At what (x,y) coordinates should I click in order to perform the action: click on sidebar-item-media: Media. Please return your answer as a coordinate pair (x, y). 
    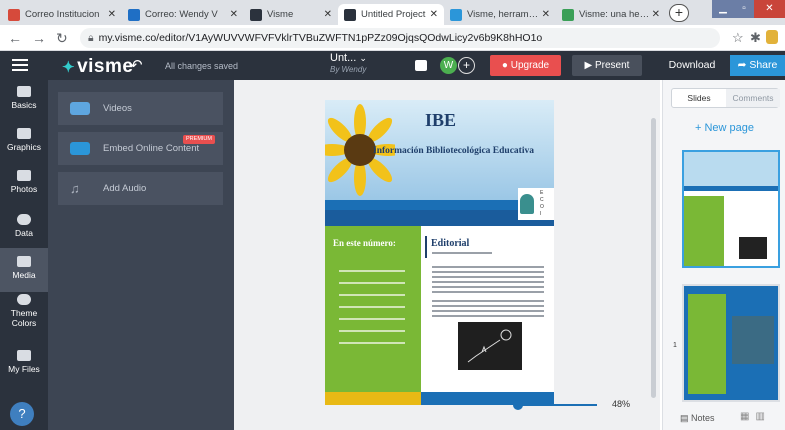
    Looking at the image, I should click on (24, 270).